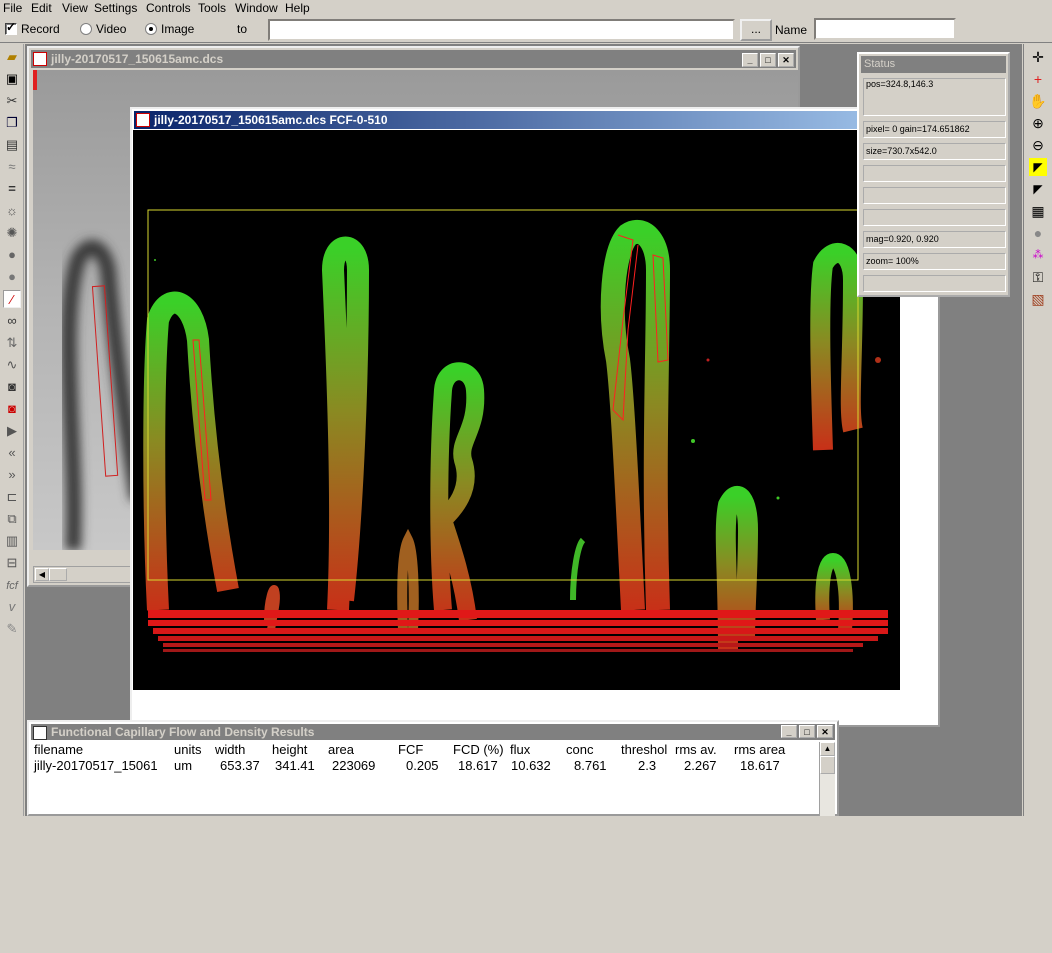 The width and height of the screenshot is (1052, 953). Describe the element at coordinates (12, 79) in the screenshot. I see `save-icon: ▣` at that location.